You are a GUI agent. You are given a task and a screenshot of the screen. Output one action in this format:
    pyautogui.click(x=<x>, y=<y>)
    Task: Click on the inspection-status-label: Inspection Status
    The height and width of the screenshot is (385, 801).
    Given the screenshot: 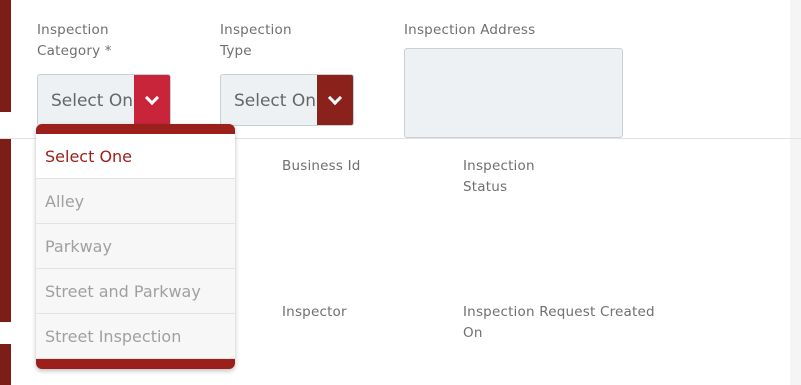 What is the action you would take?
    pyautogui.click(x=499, y=177)
    